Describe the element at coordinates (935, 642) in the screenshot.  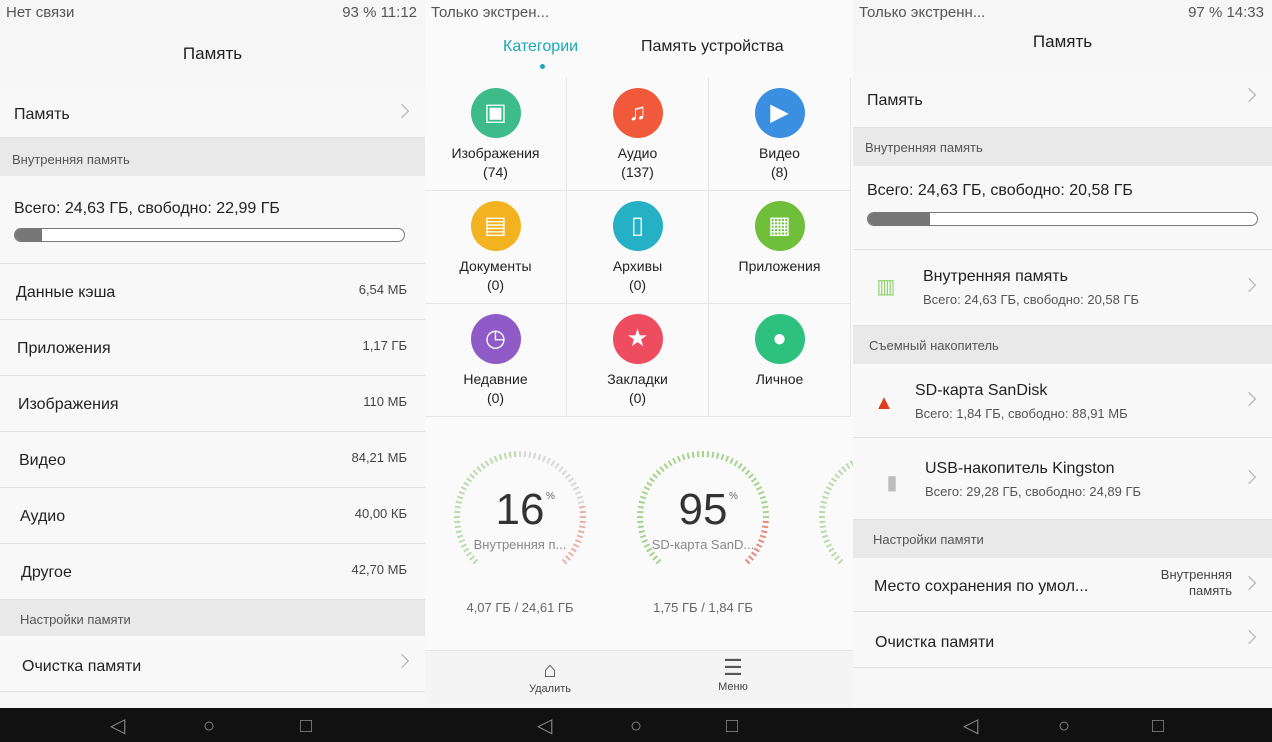
I see `clean-memory-label: Очистка памяти` at that location.